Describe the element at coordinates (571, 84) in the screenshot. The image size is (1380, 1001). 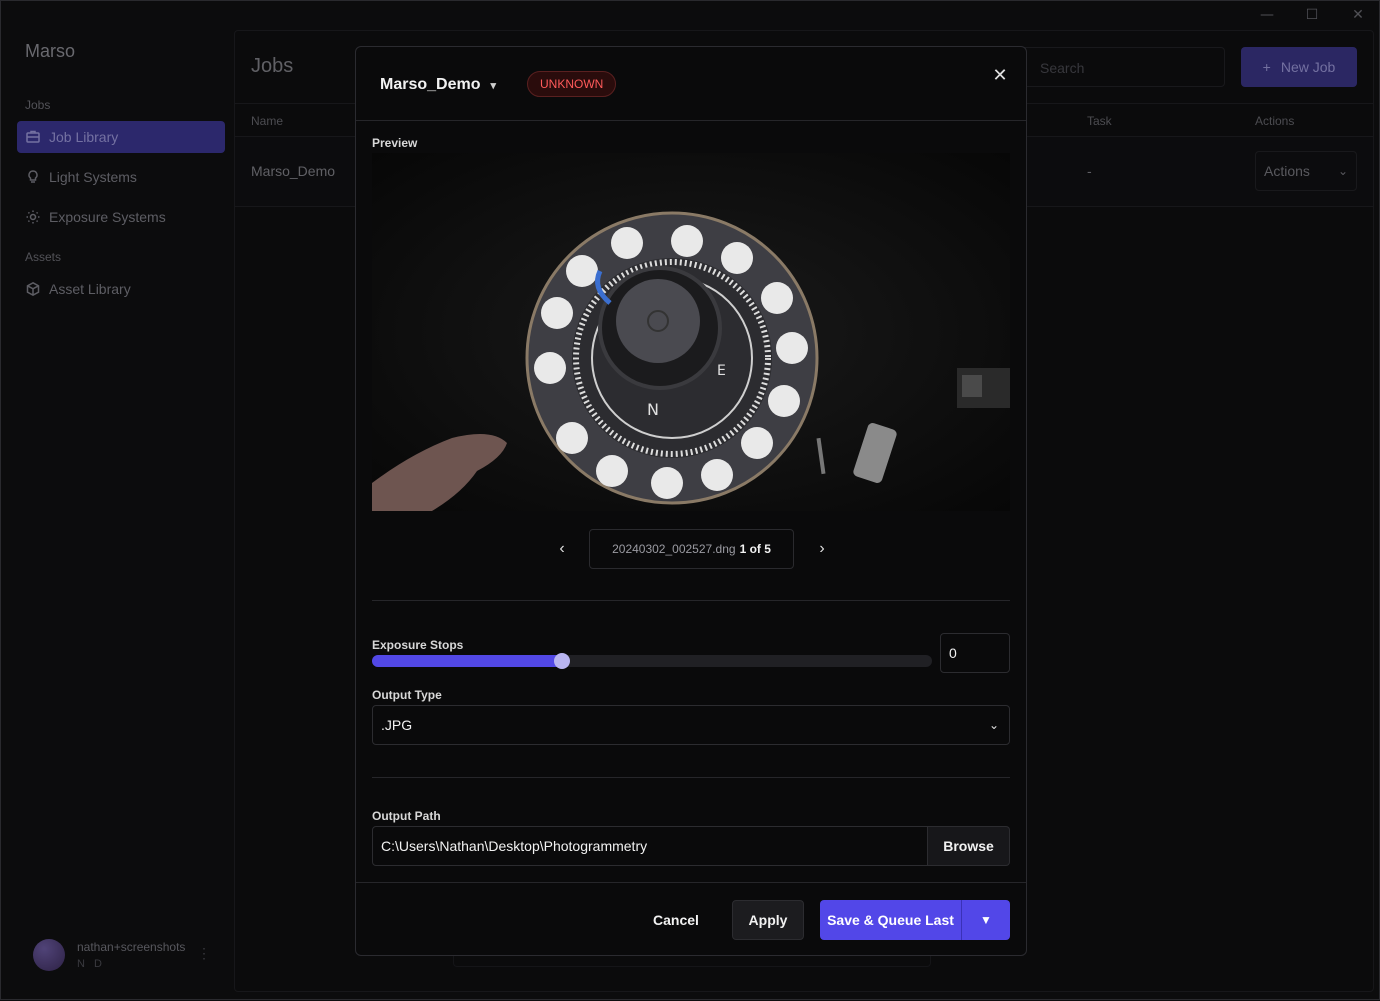
I see `status-badge: UNKNOWN` at that location.